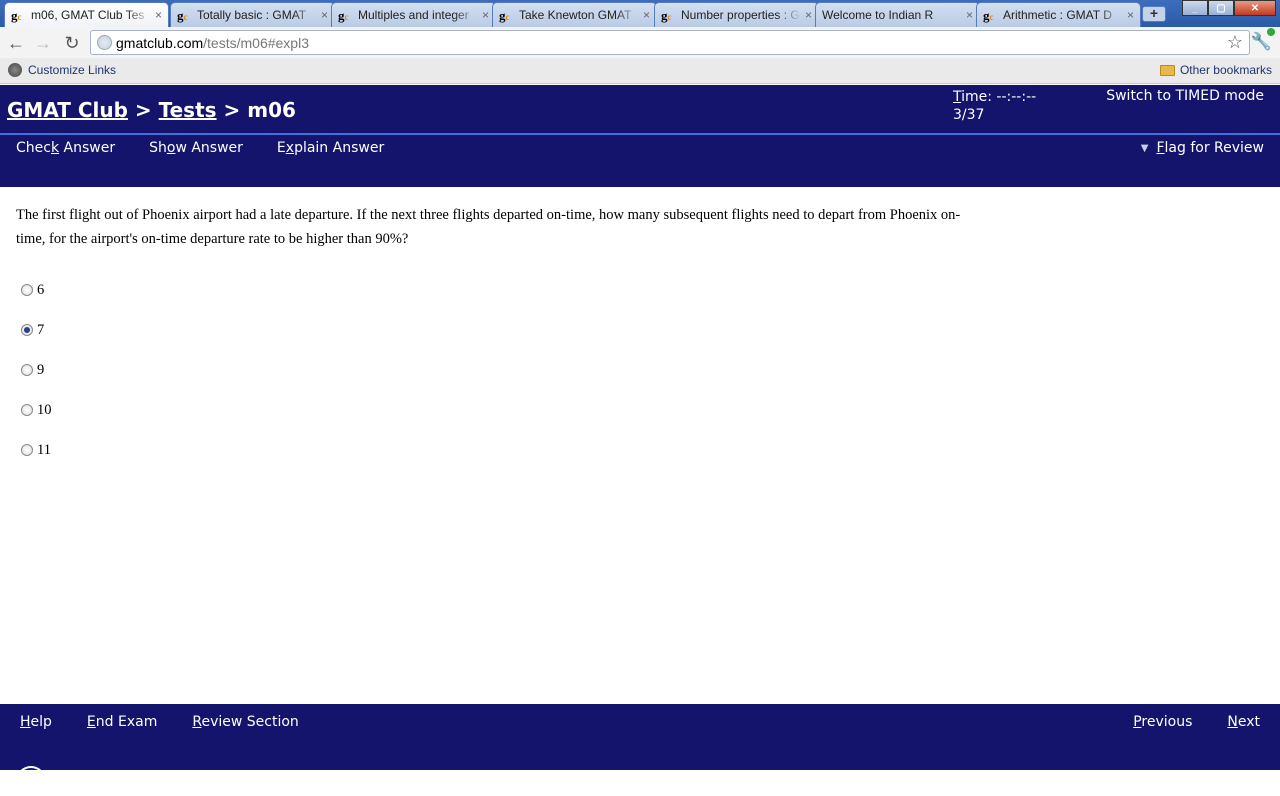 This screenshot has width=1280, height=796. I want to click on other-bookmarks-label: Other bookmarks, so click(1225, 70).